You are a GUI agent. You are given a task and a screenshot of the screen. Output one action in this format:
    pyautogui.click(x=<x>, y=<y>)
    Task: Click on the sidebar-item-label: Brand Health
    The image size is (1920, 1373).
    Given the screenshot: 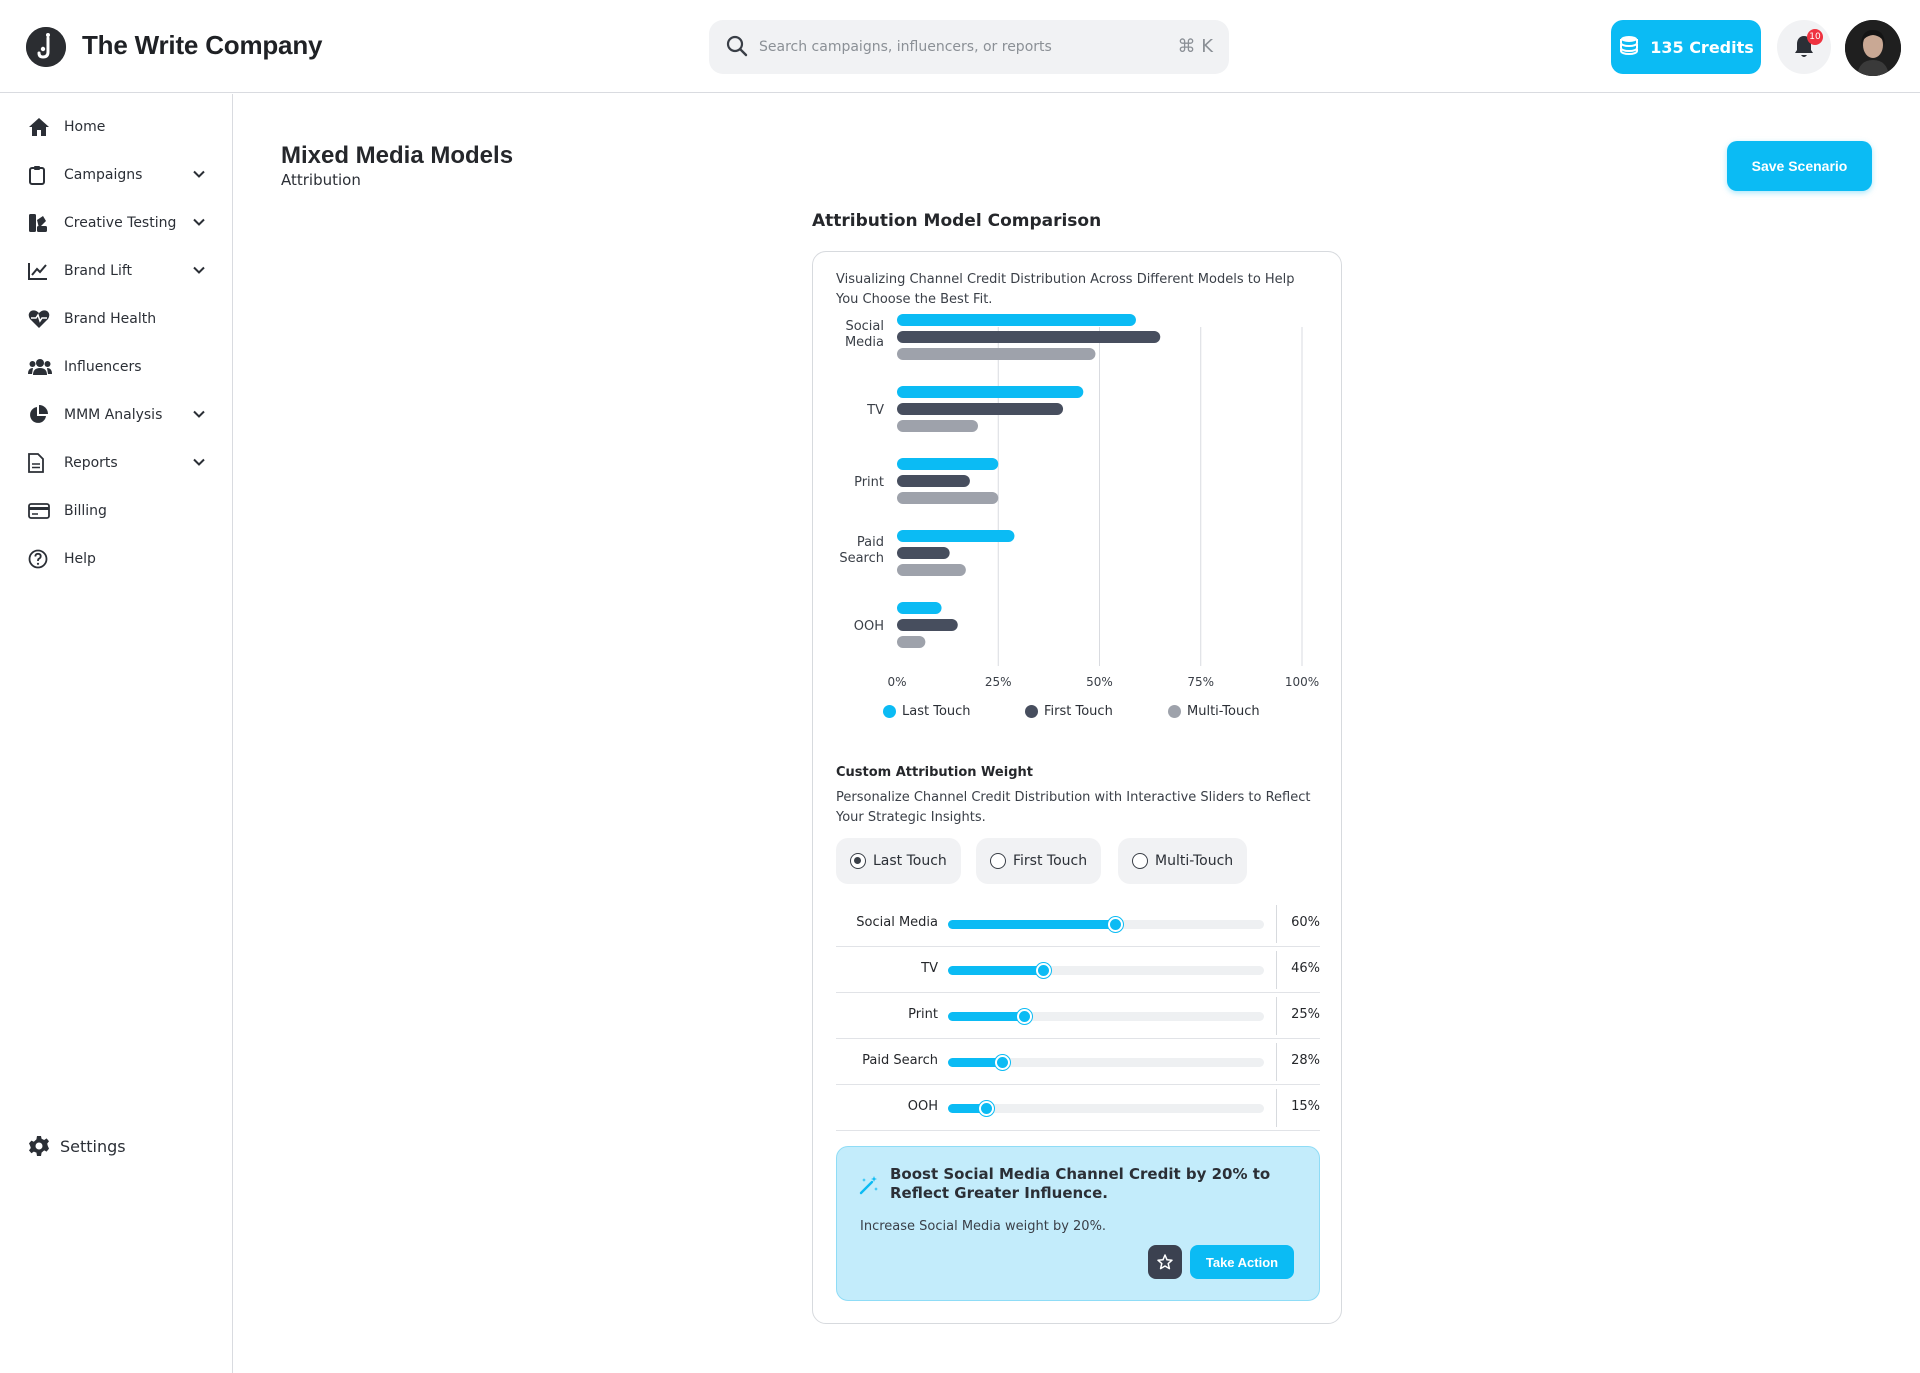 What is the action you would take?
    pyautogui.click(x=110, y=319)
    